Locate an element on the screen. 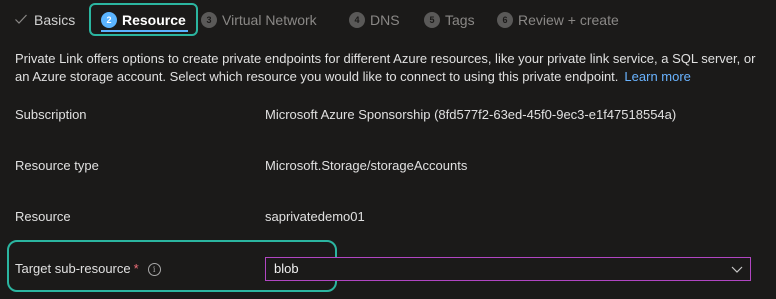 Image resolution: width=776 pixels, height=299 pixels. tab-basics-label: Basics is located at coordinates (55, 20).